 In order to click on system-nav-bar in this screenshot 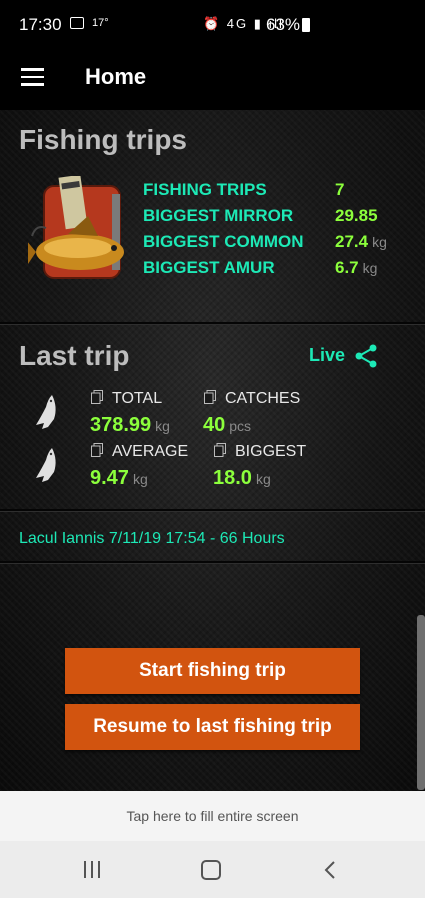, I will do `click(212, 869)`.